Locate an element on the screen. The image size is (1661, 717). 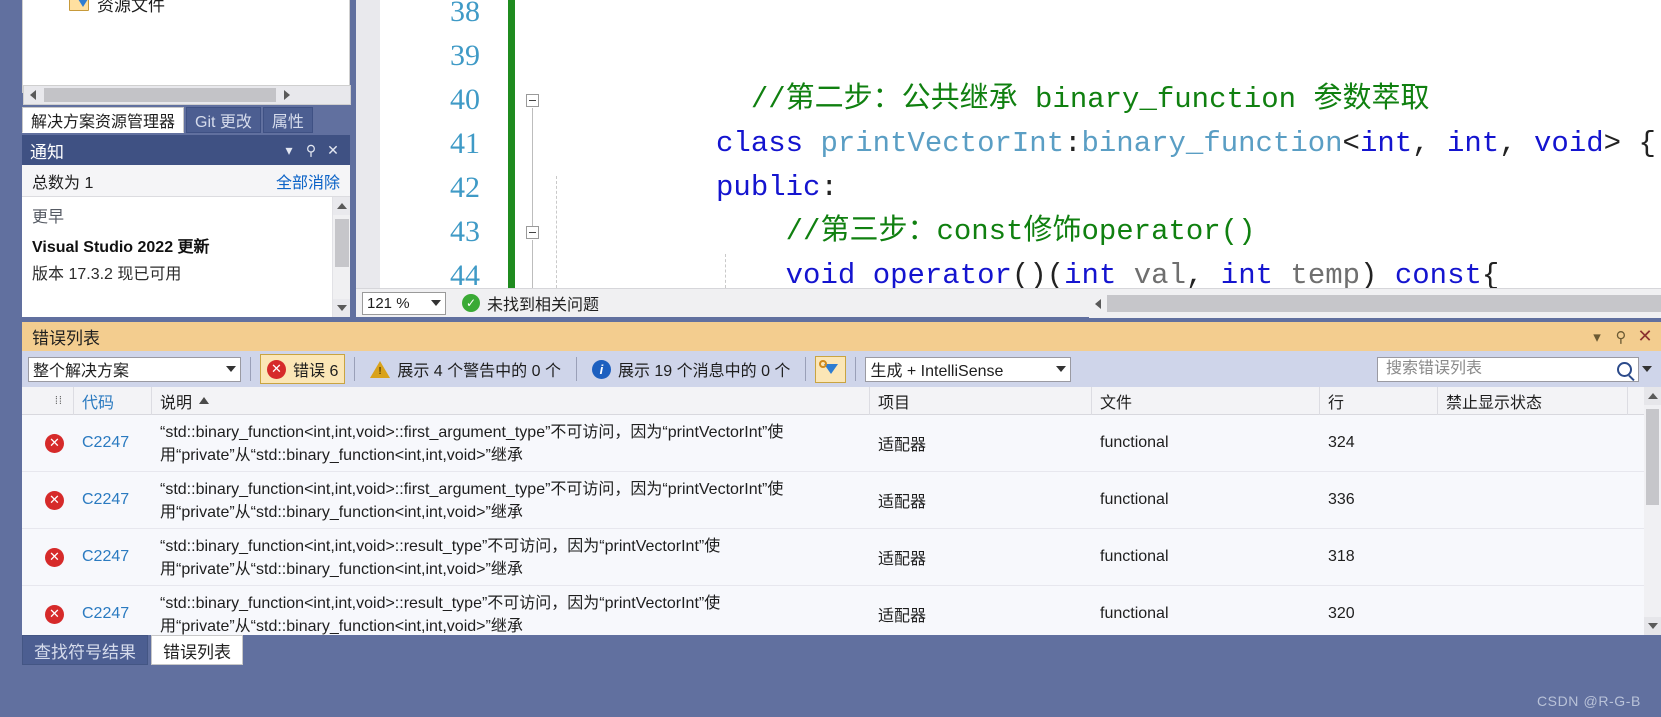
line-number: 38 is located at coordinates (465, 14).